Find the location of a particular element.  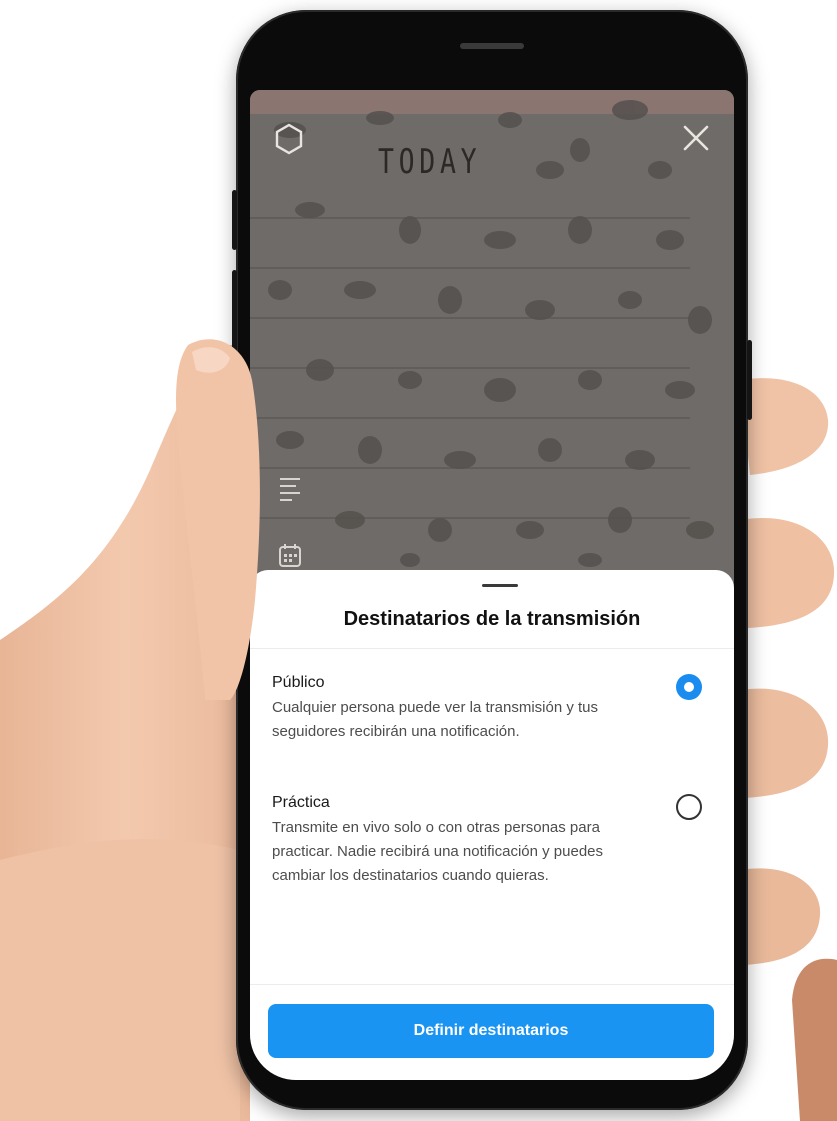

notebook-heading: TODAY is located at coordinates (430, 162).